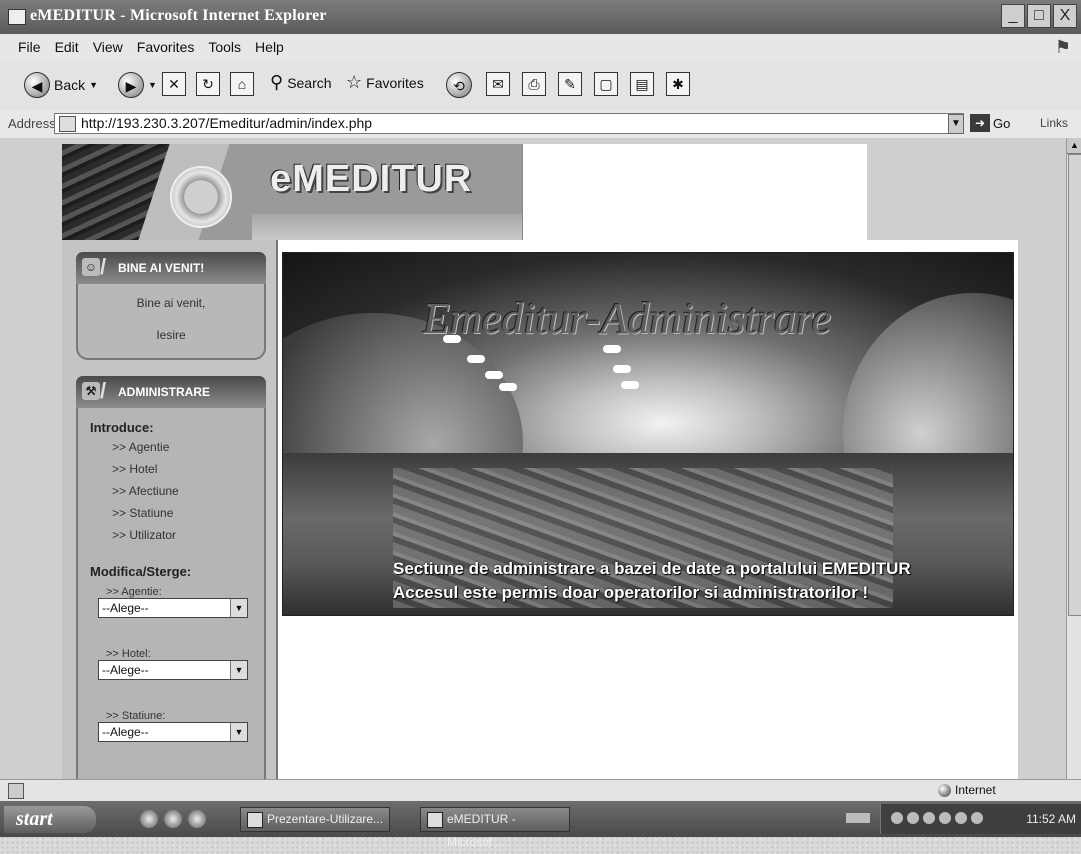 The height and width of the screenshot is (854, 1081). Describe the element at coordinates (1074, 385) in the screenshot. I see `scroll-thumb` at that location.